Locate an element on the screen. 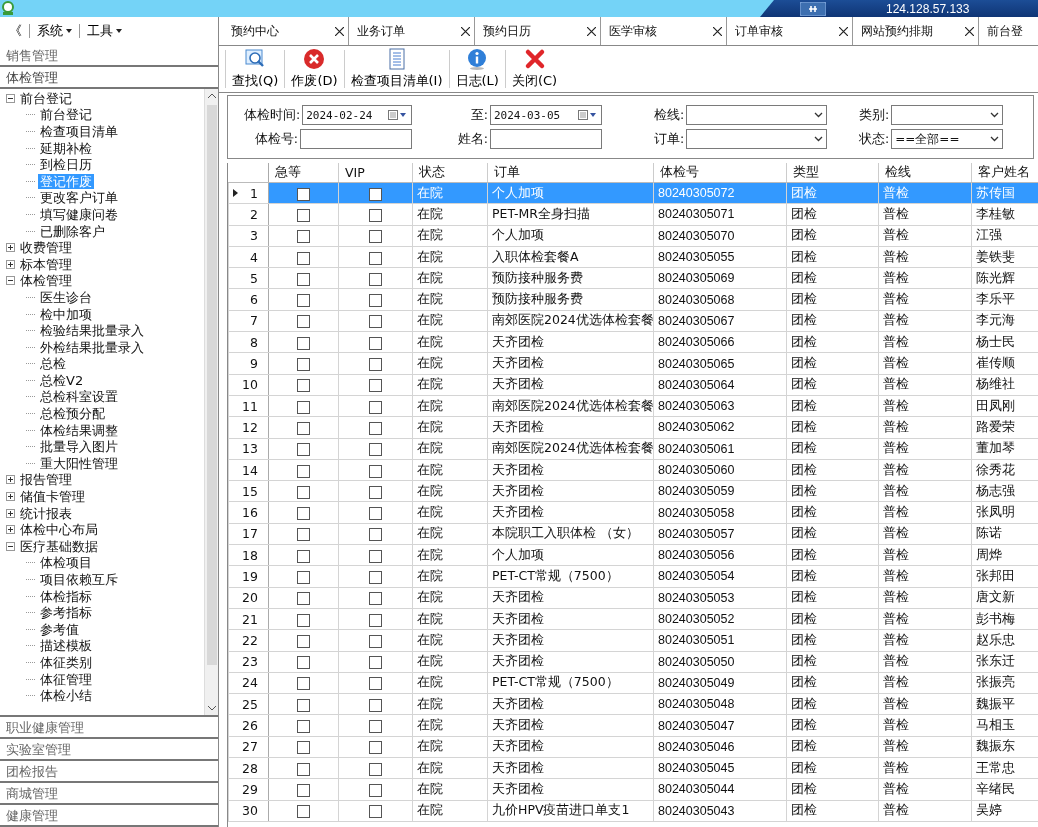 The height and width of the screenshot is (827, 1038). tree-item: 收费管理 is located at coordinates (46, 248).